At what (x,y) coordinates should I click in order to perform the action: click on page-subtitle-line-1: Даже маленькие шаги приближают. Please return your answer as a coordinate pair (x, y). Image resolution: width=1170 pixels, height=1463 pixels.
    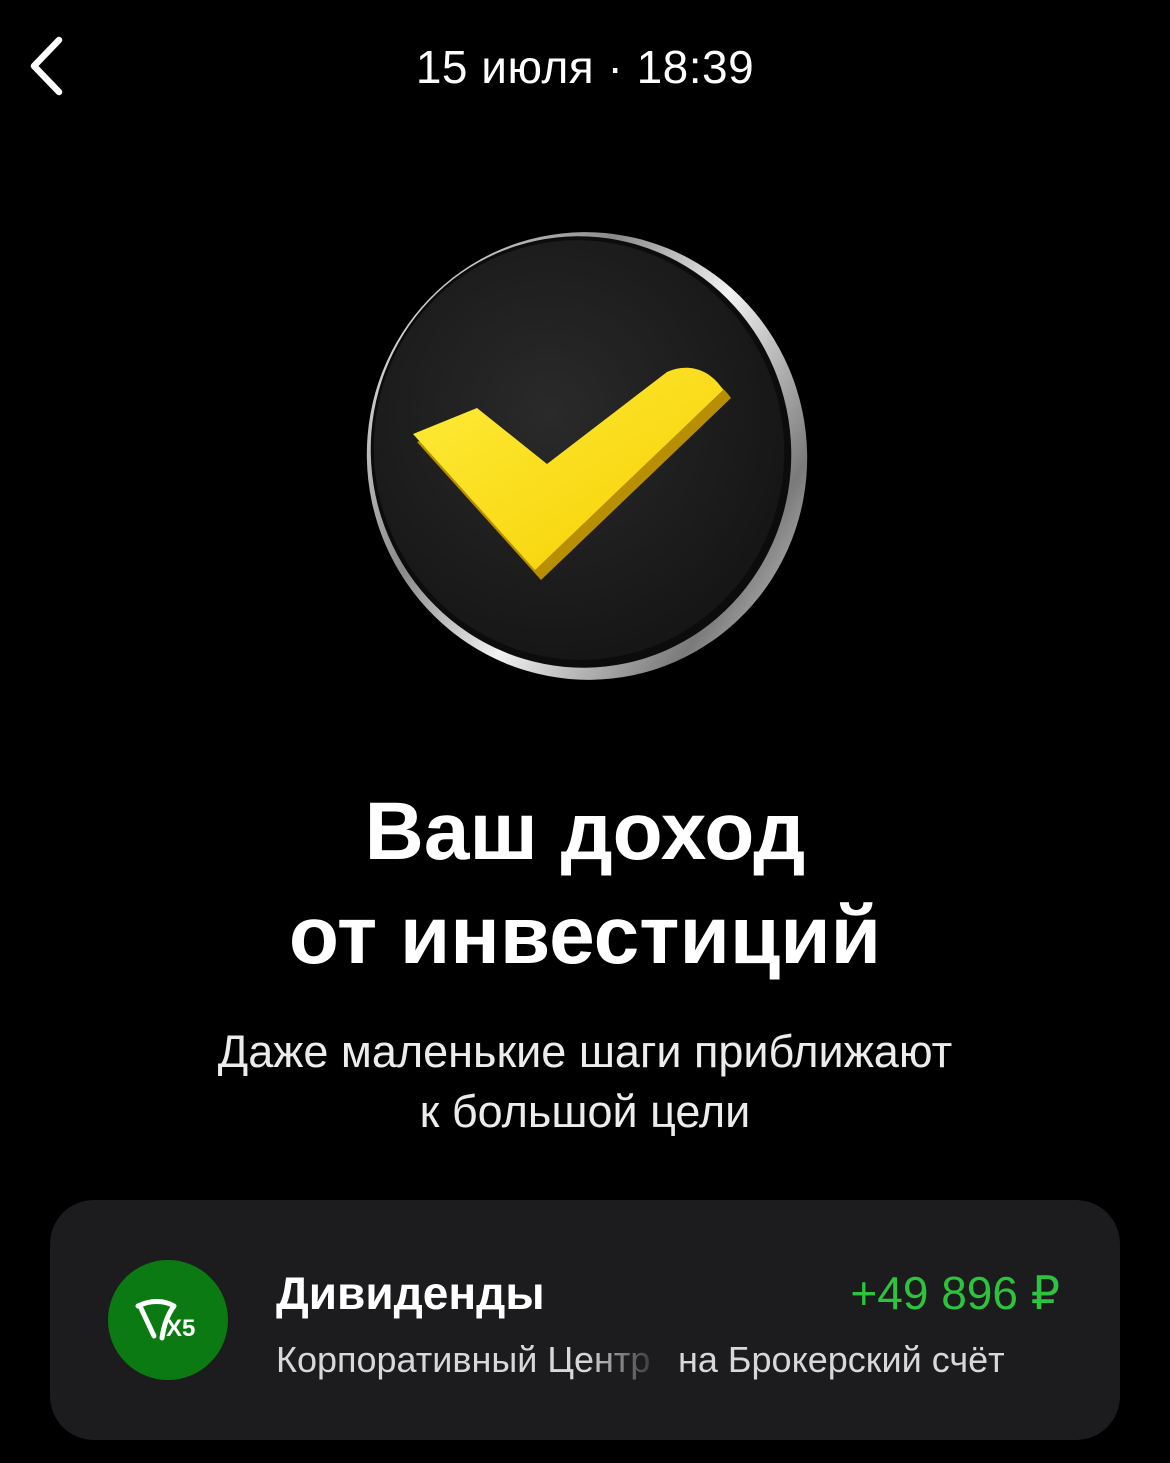
    Looking at the image, I should click on (585, 1051).